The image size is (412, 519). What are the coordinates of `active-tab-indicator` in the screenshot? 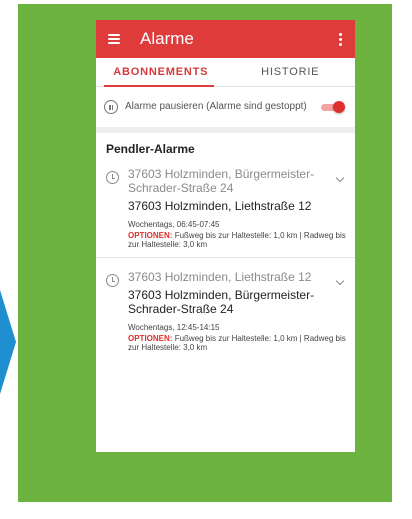 It's located at (159, 86).